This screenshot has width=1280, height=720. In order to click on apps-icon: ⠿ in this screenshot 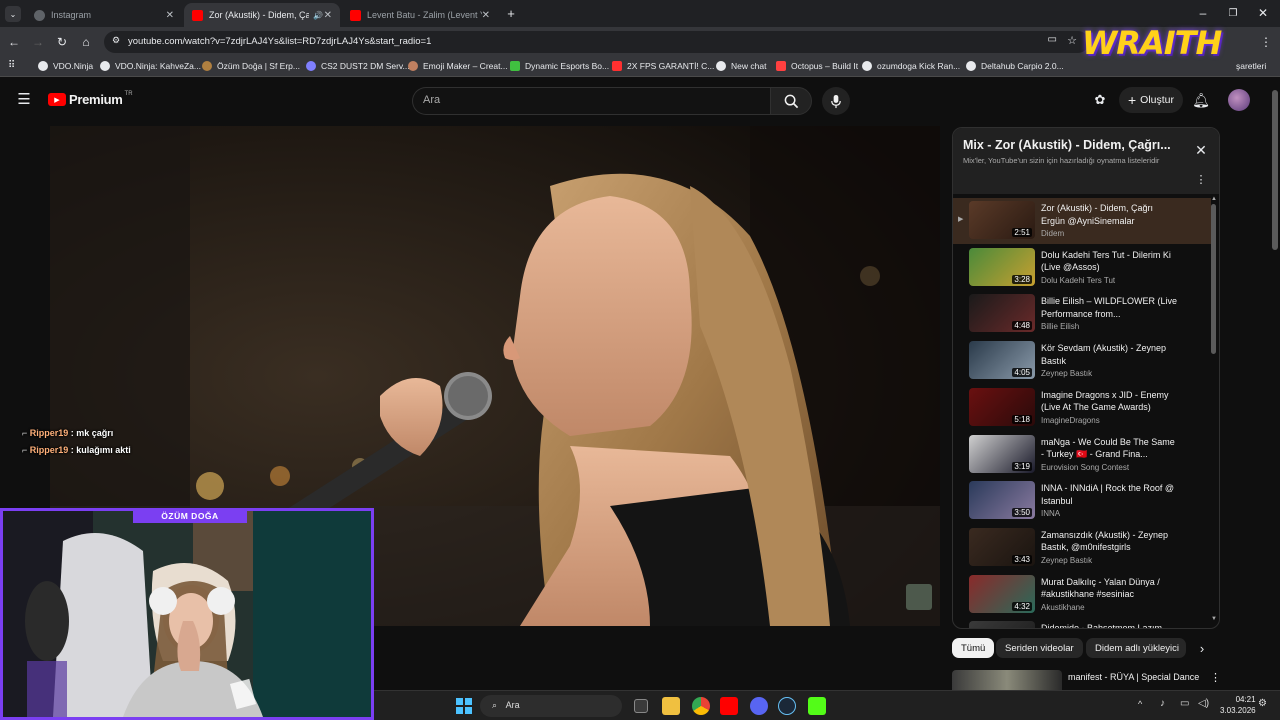, I will do `click(11, 65)`.